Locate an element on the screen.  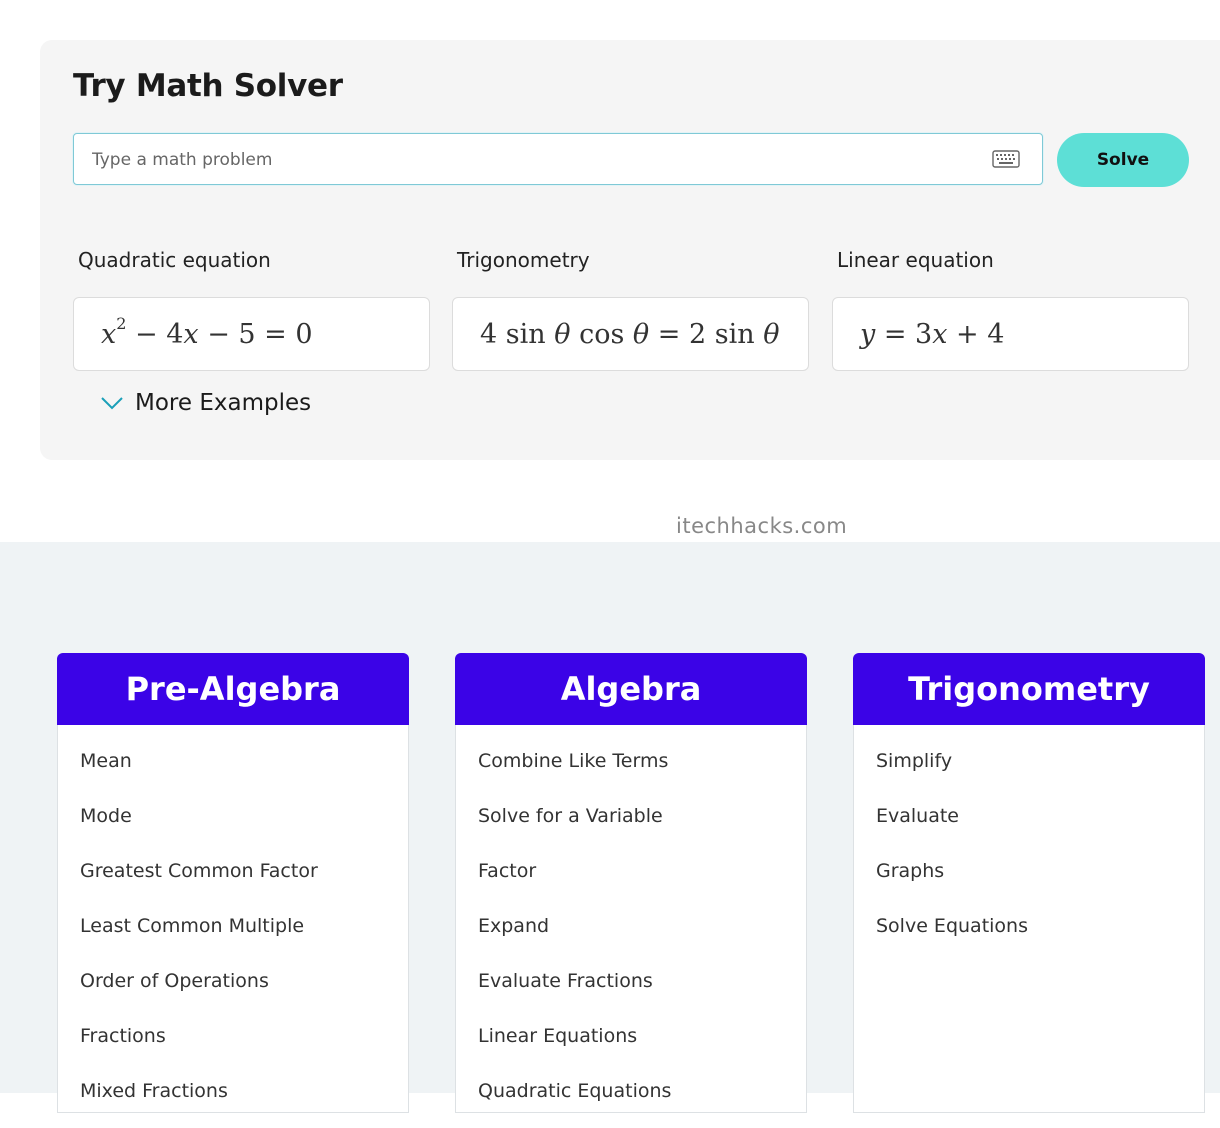
example-trigonometry-card: 4 sin θ cos θ = 2 sin θ is located at coordinates (630, 334).